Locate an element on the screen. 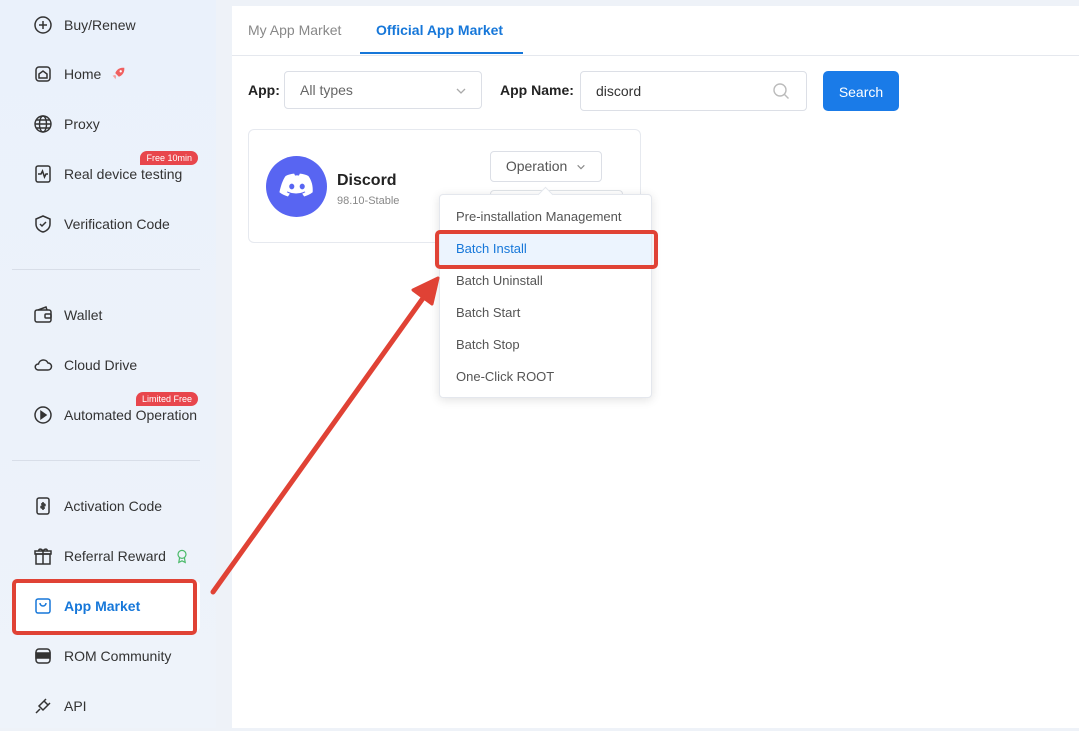 The height and width of the screenshot is (731, 1079). sidebar-item-label: ROM Community is located at coordinates (118, 656).